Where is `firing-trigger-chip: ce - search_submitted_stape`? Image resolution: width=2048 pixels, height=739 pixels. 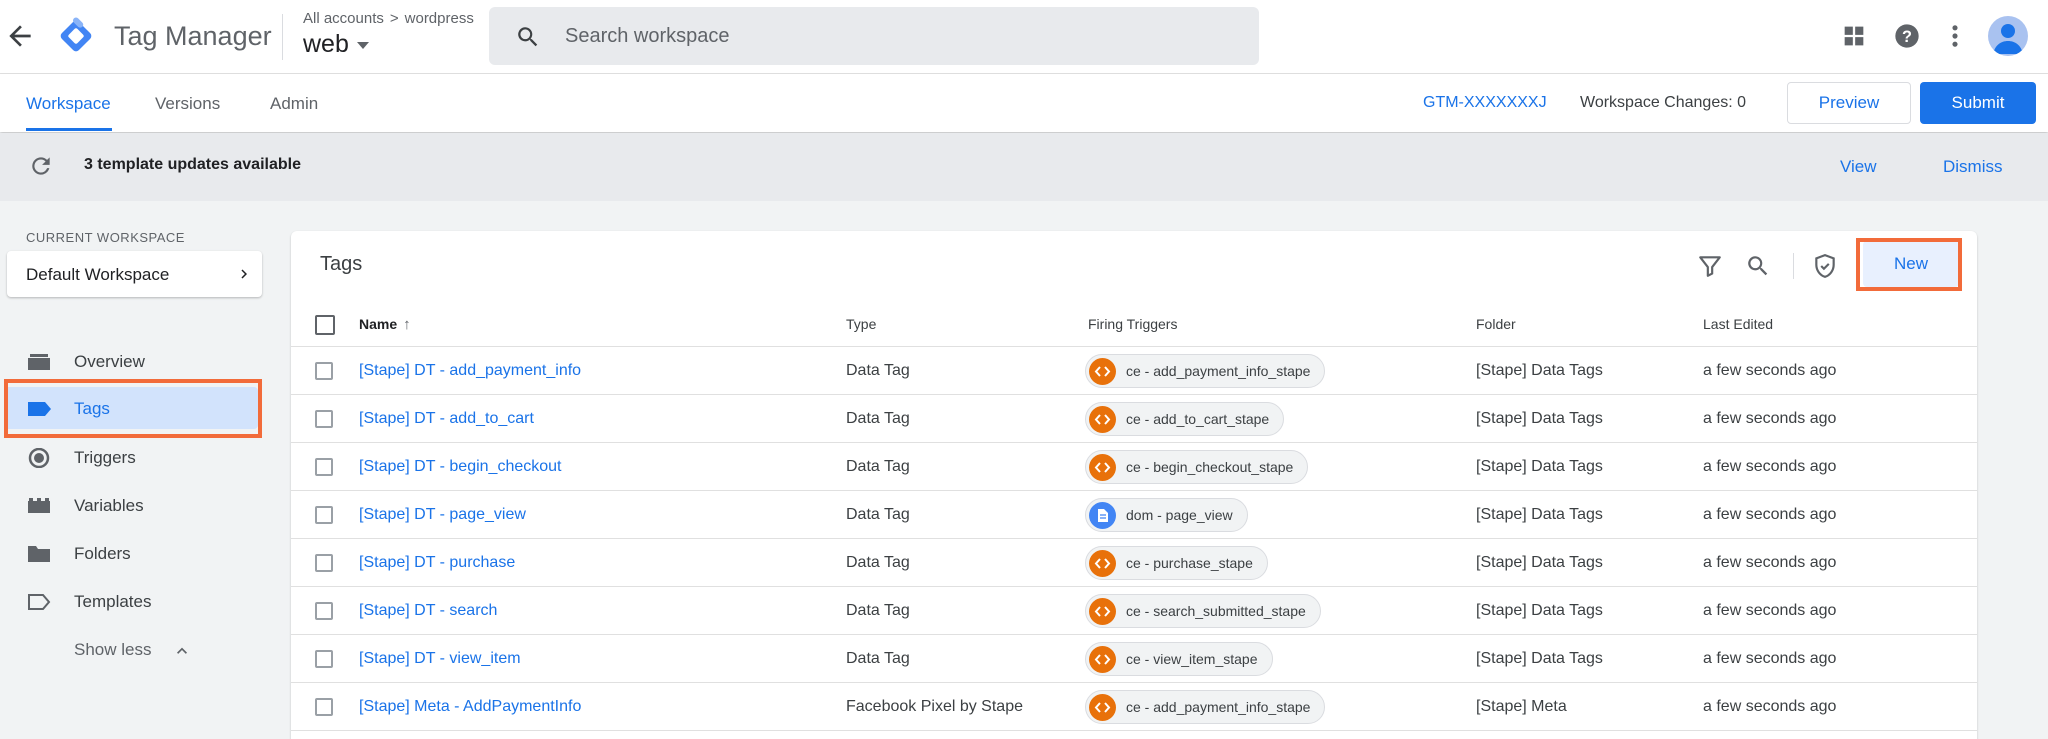 firing-trigger-chip: ce - search_submitted_stape is located at coordinates (1203, 611).